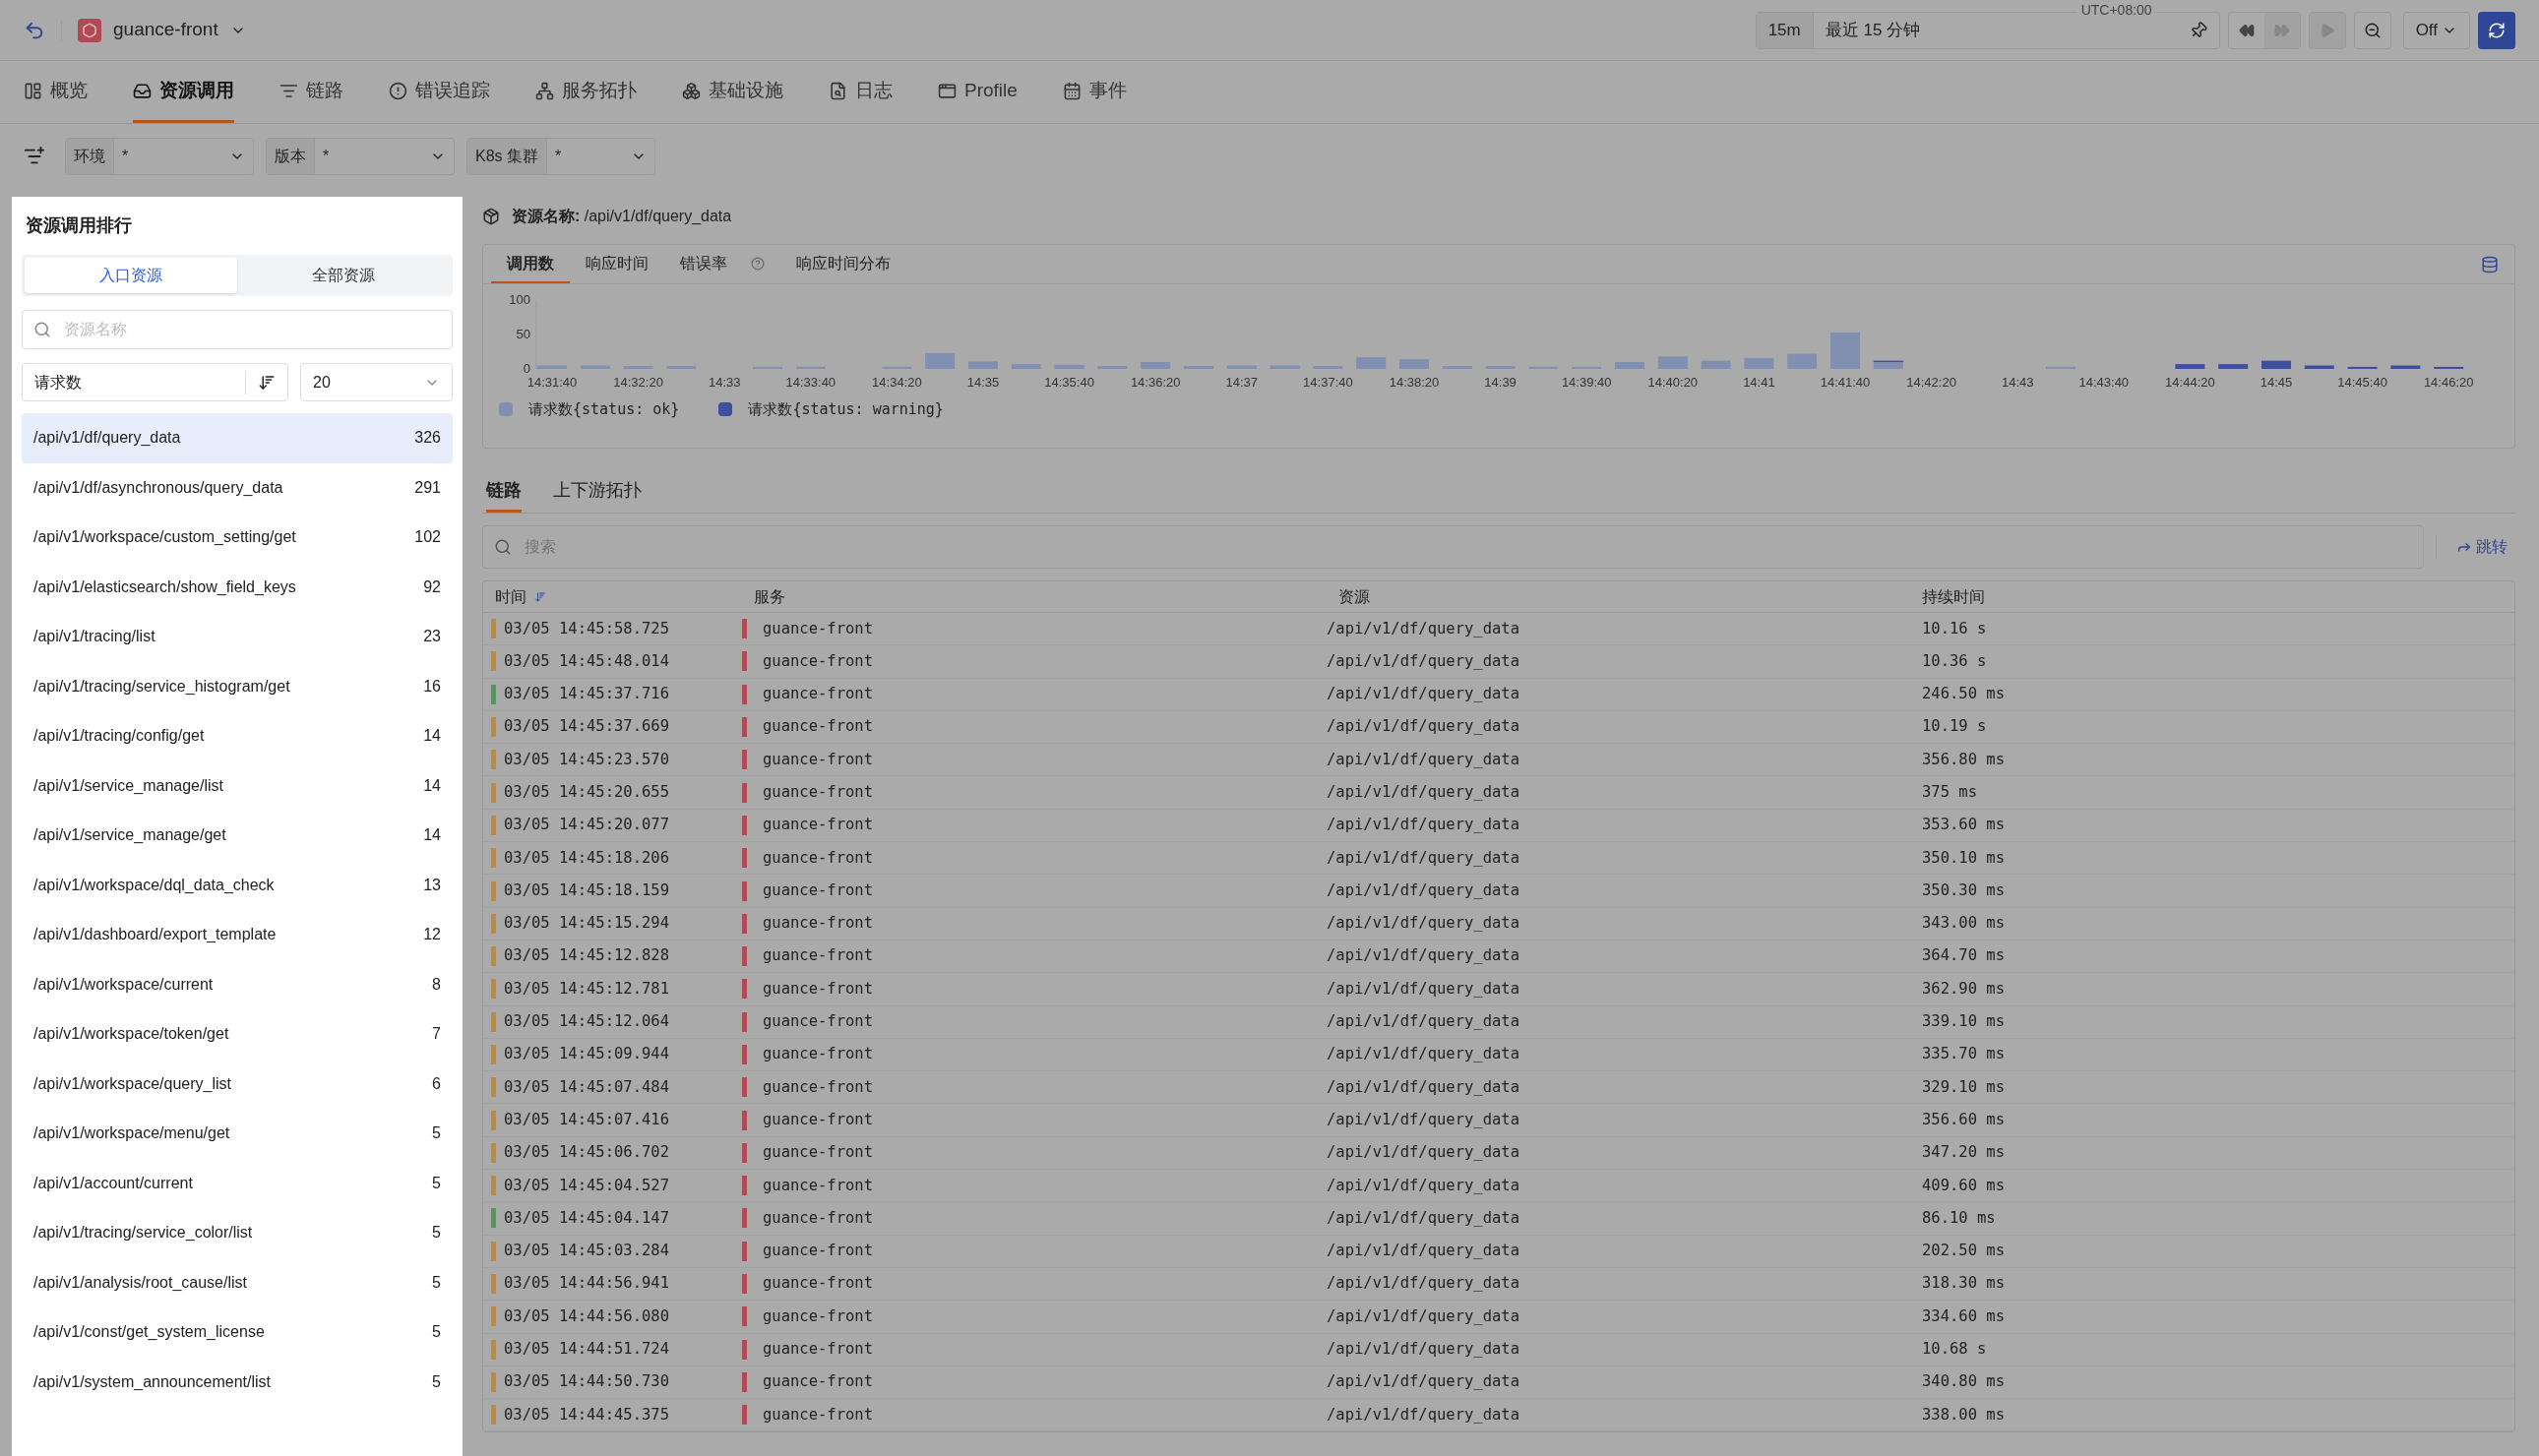  Describe the element at coordinates (124, 984) in the screenshot. I see `resource-name: /api/v1/workspace/current` at that location.